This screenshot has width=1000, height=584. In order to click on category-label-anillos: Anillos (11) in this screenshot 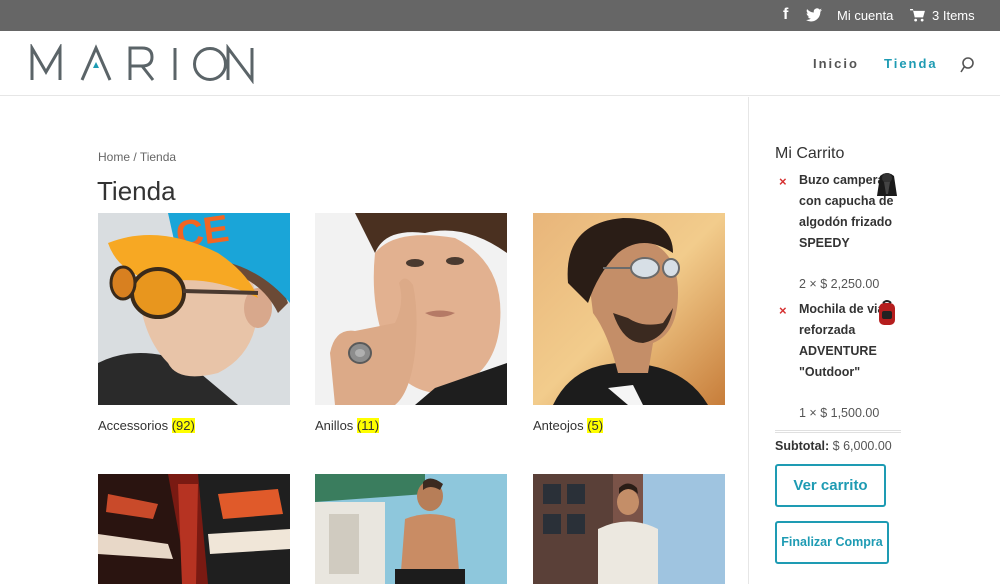, I will do `click(347, 425)`.